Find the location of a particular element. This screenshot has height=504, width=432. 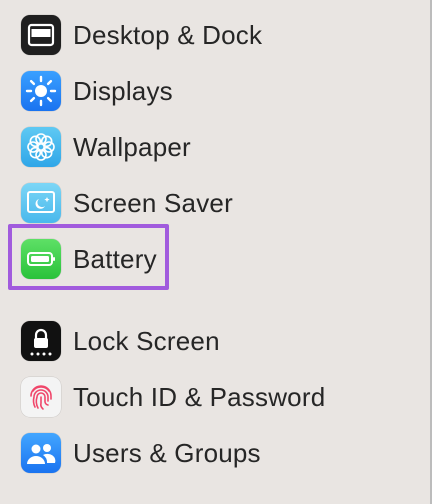

sidebar-item-label: Desktop & Dock is located at coordinates (168, 34).